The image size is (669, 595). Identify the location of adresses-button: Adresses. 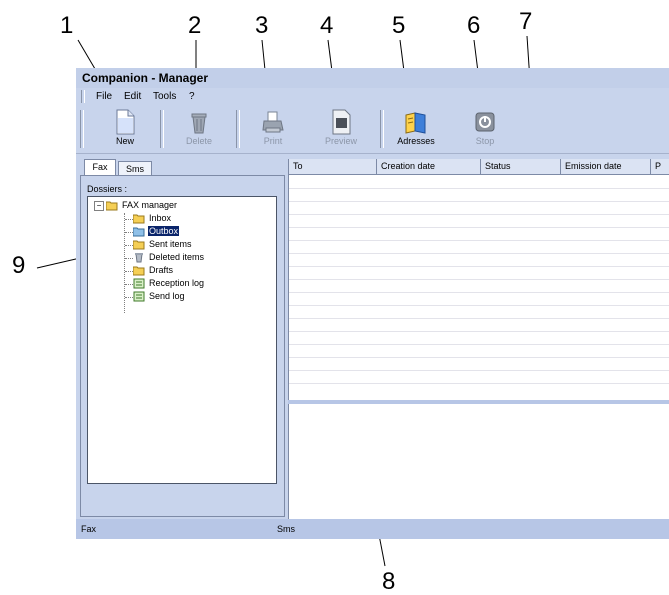
(416, 130).